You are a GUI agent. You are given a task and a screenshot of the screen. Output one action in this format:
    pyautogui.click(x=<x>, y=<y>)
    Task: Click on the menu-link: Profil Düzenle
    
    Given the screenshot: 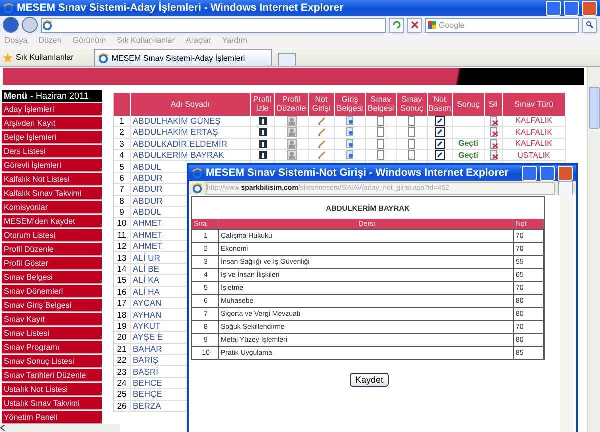 What is the action you would take?
    pyautogui.click(x=52, y=249)
    